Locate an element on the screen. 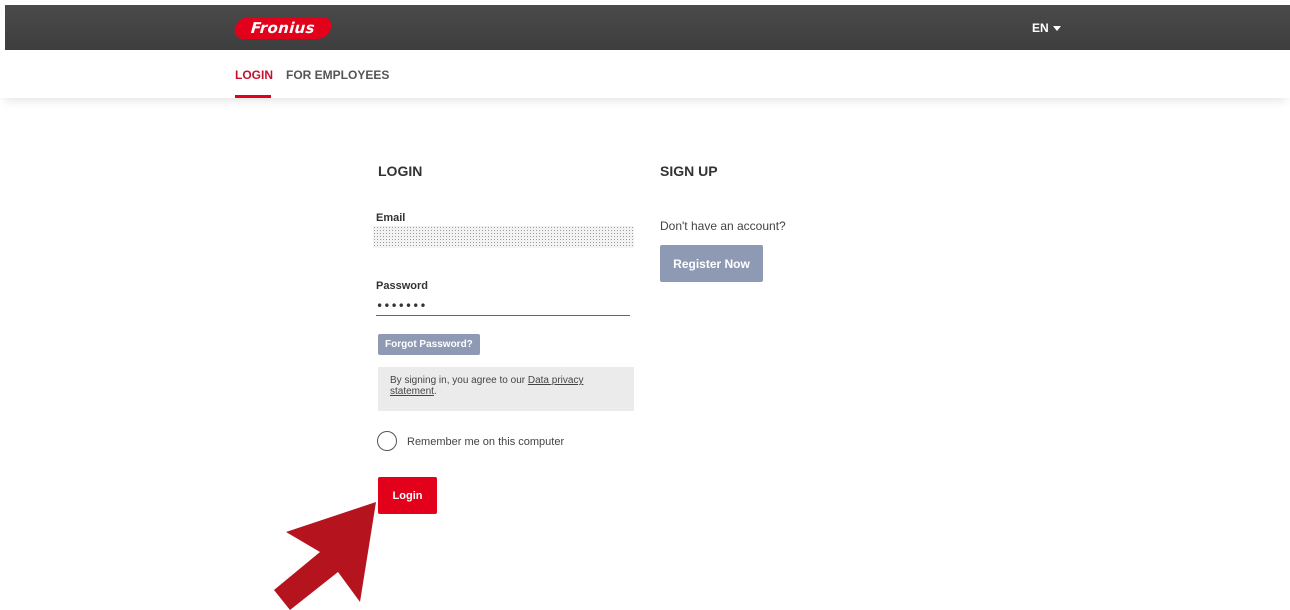  logo-text: Fronius is located at coordinates (283, 28).